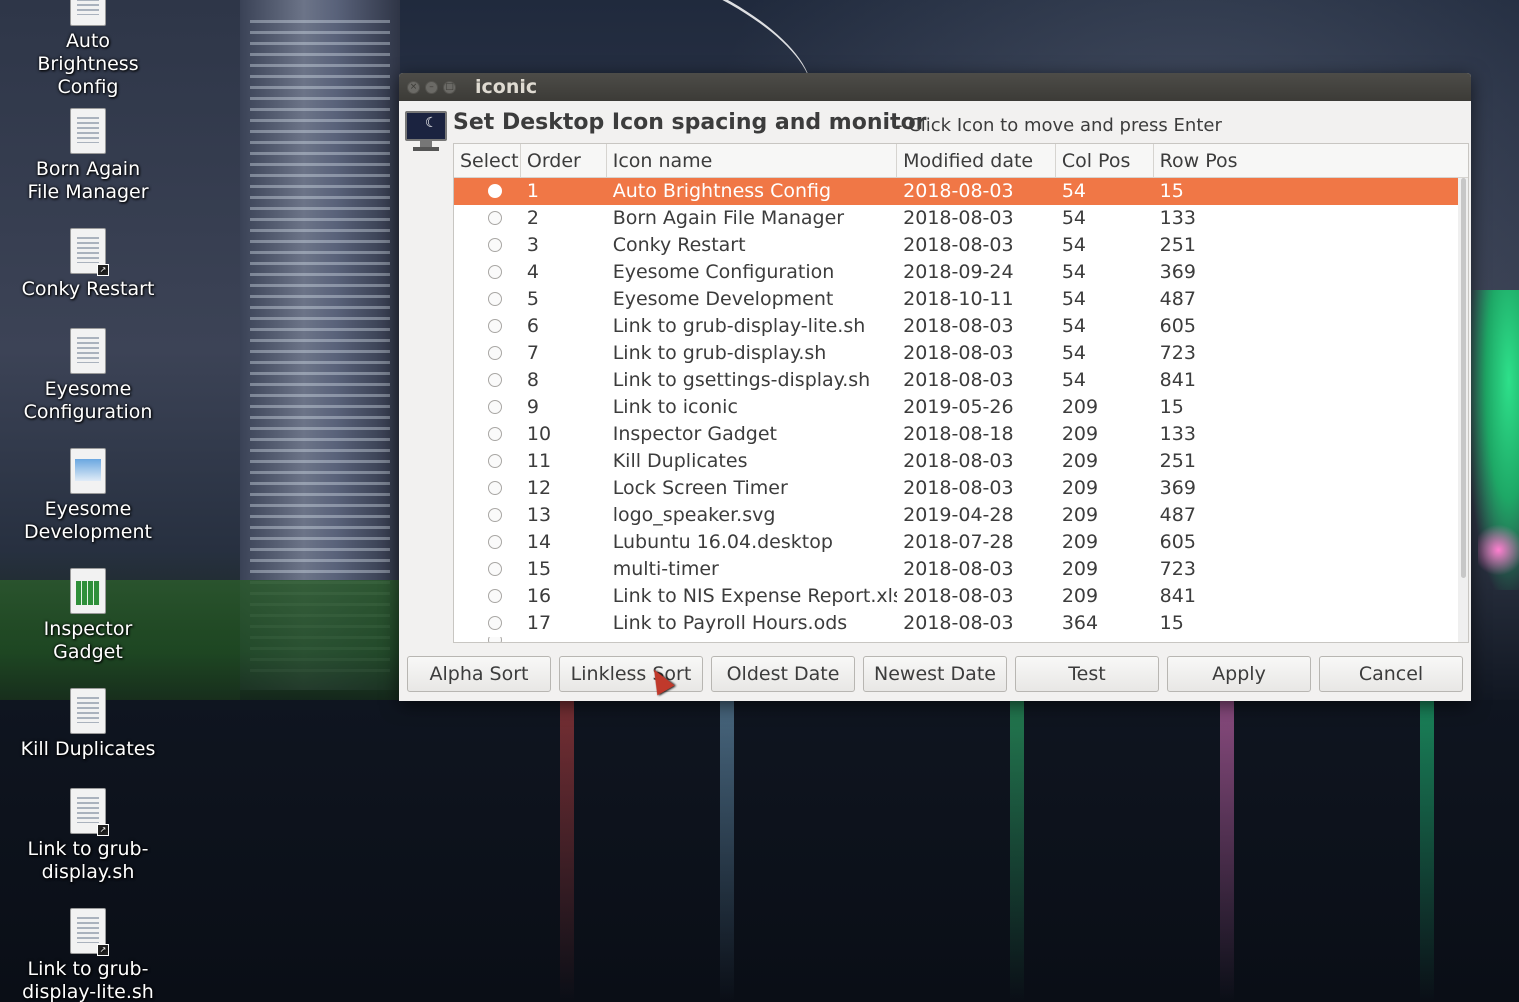 This screenshot has width=1519, height=1002. I want to click on vertical-scrollbar, so click(1463, 410).